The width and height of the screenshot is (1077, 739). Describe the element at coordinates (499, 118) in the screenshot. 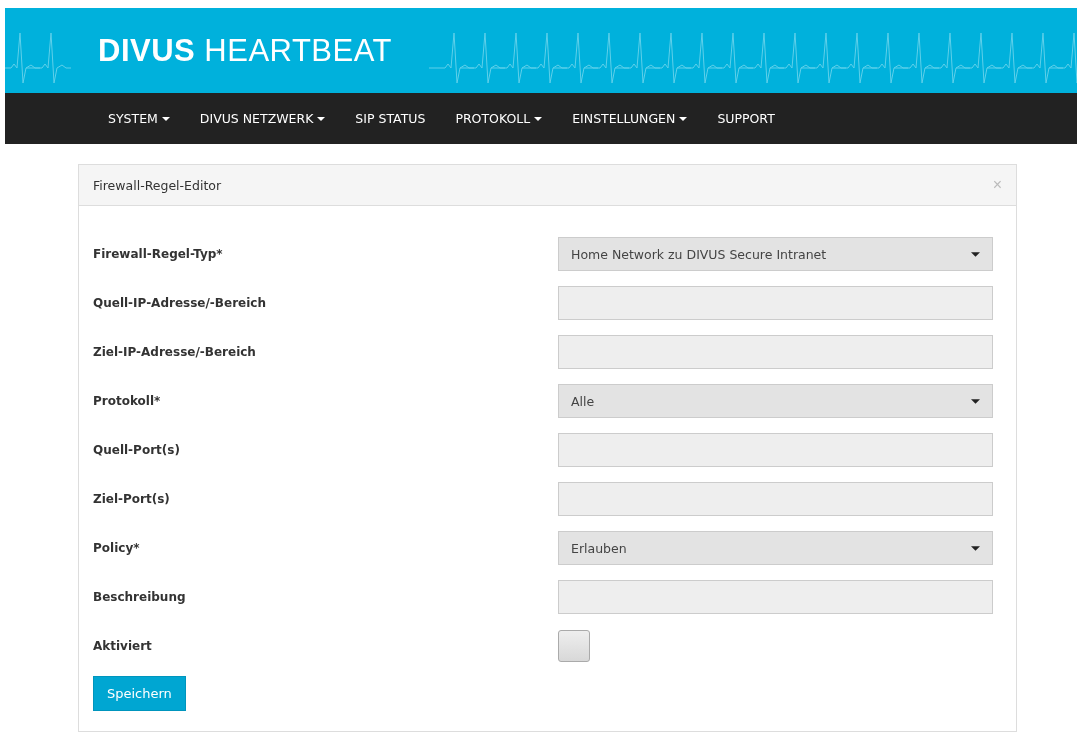

I see `nav-item: PROTOKOLL` at that location.